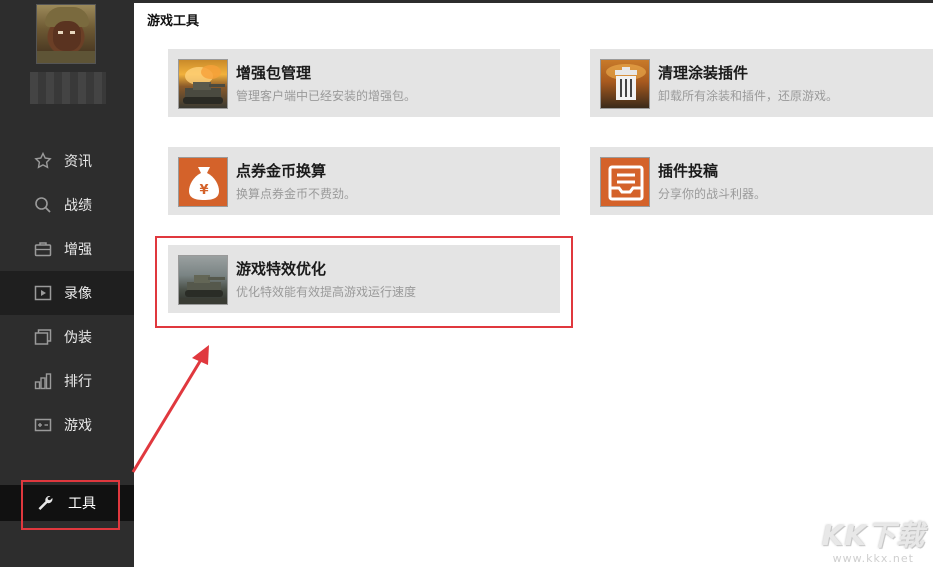  I want to click on card-description: 卸载所有涂装和插件，还原游戏。, so click(748, 96).